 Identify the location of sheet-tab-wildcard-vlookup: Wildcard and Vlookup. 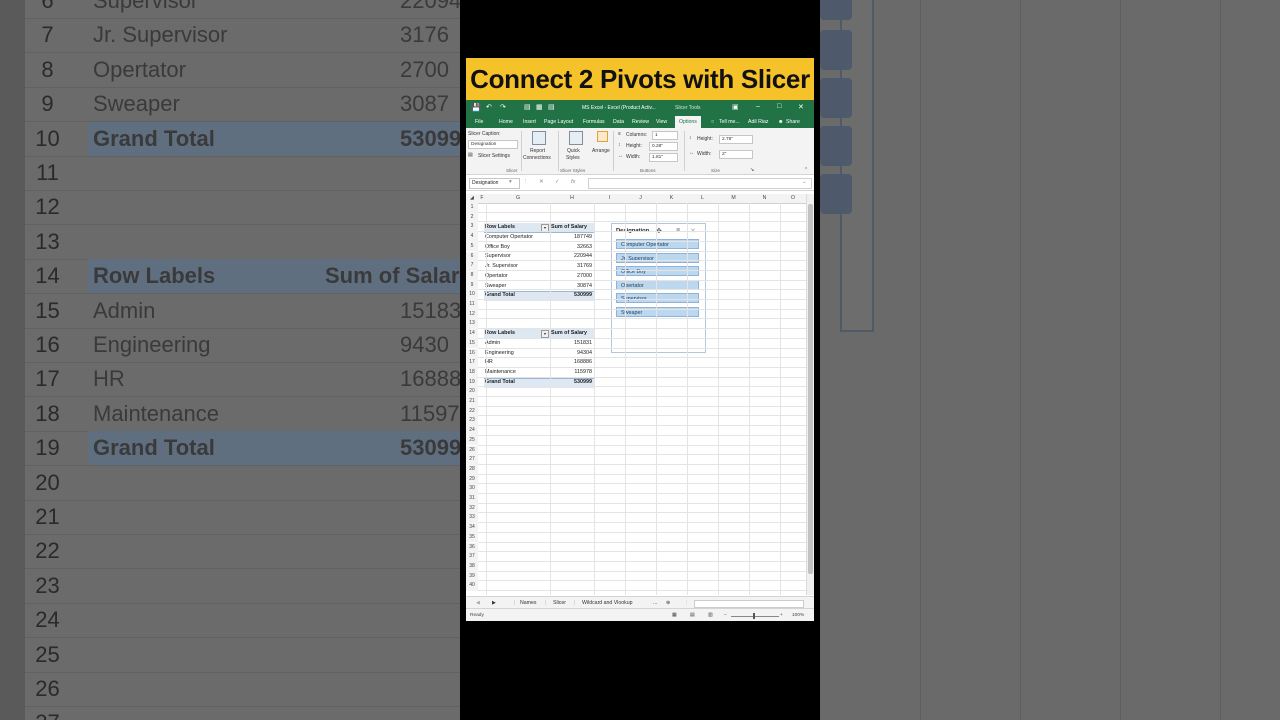
(607, 603).